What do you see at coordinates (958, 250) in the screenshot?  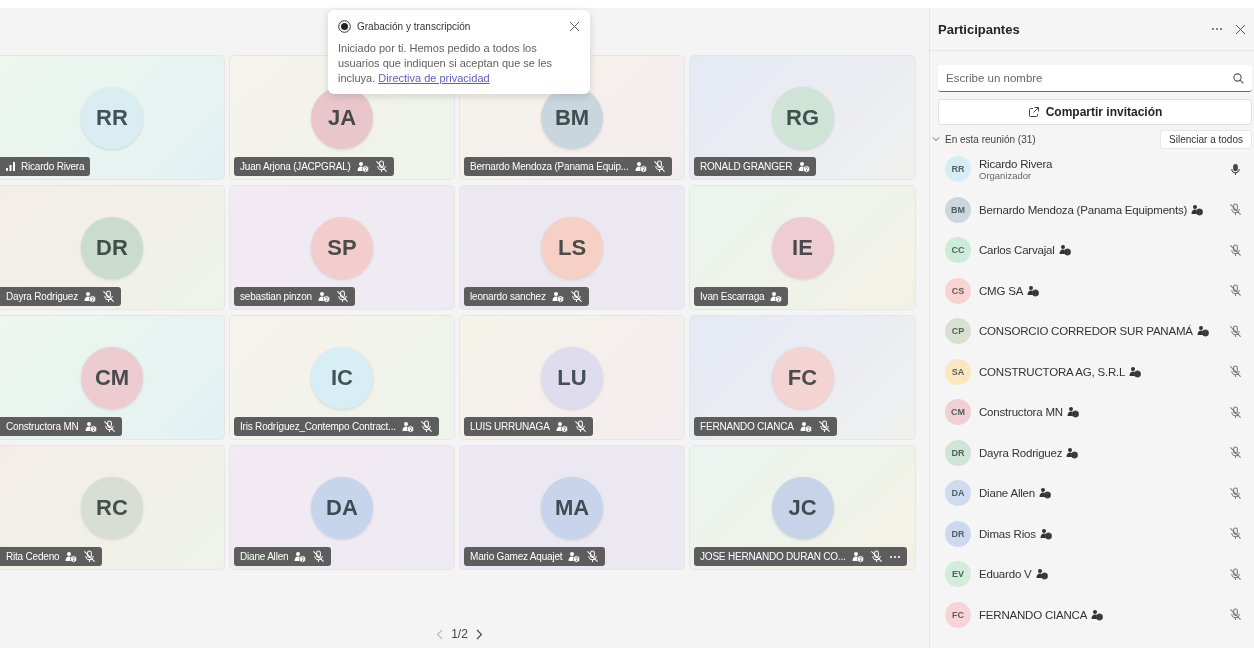 I see `avatar: CC` at bounding box center [958, 250].